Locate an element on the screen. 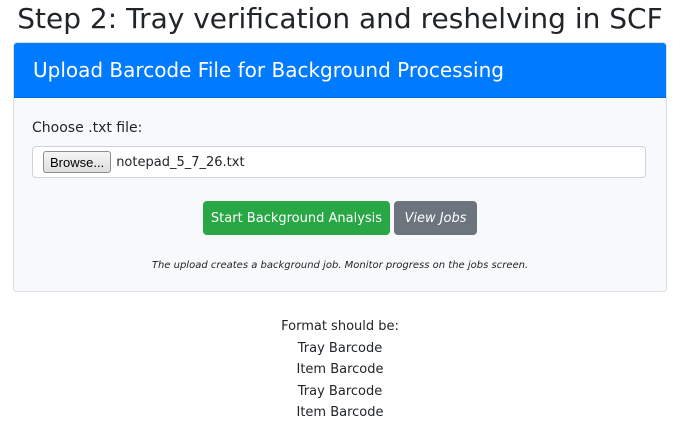  file-label: Choose .txt file: is located at coordinates (87, 128).